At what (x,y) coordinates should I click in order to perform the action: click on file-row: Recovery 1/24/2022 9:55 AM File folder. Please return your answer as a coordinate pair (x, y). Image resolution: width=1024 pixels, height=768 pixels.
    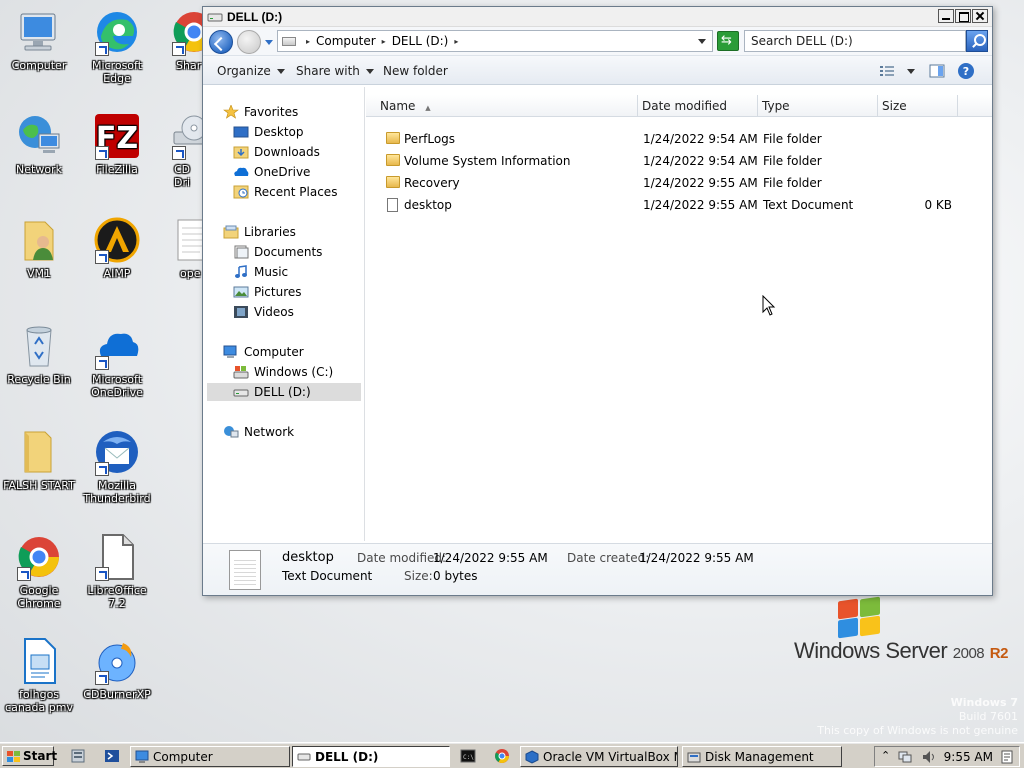
    Looking at the image, I should click on (679, 184).